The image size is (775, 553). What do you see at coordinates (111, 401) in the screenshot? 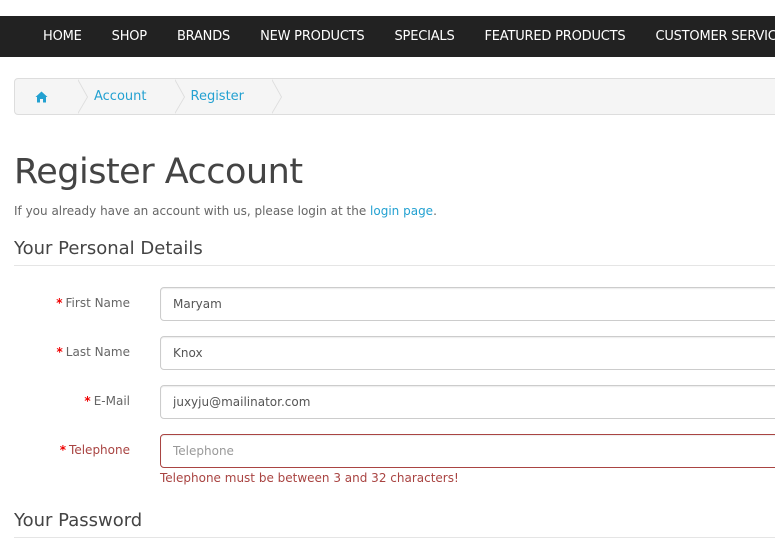
I see `email-label-text: E-Mail` at bounding box center [111, 401].